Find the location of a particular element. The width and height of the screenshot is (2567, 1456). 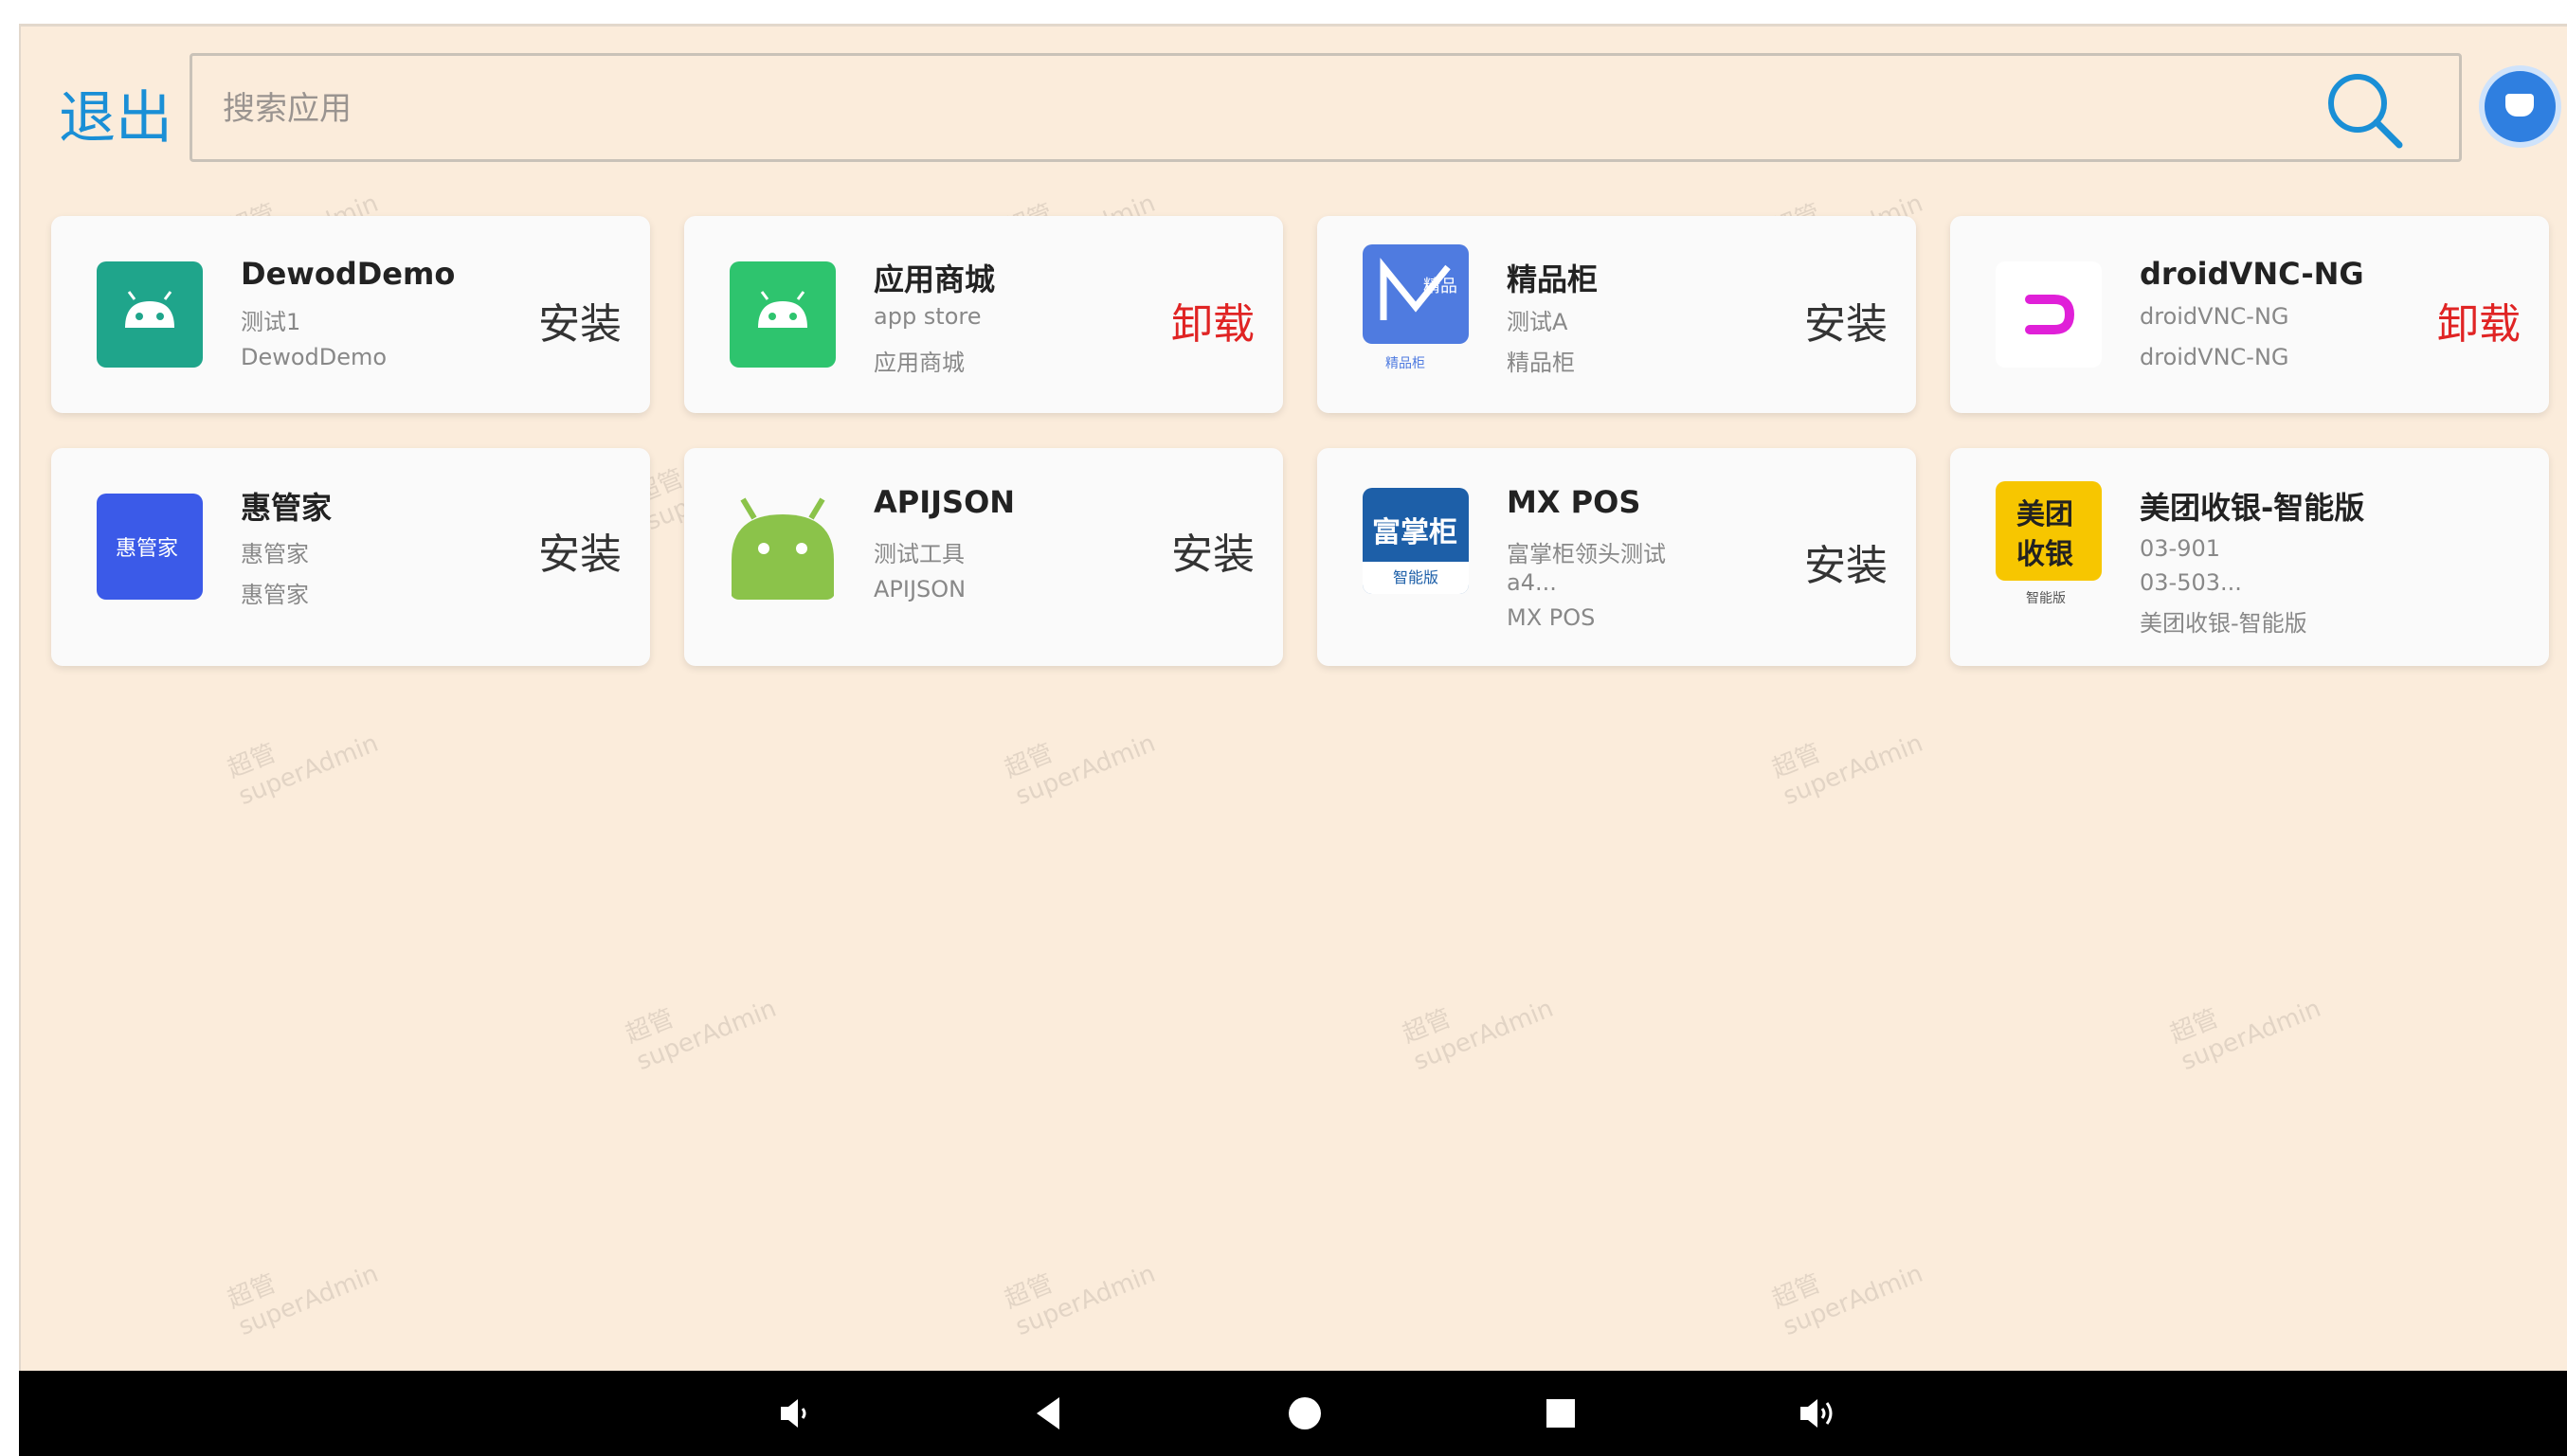

vnc-icon is located at coordinates (2049, 314).